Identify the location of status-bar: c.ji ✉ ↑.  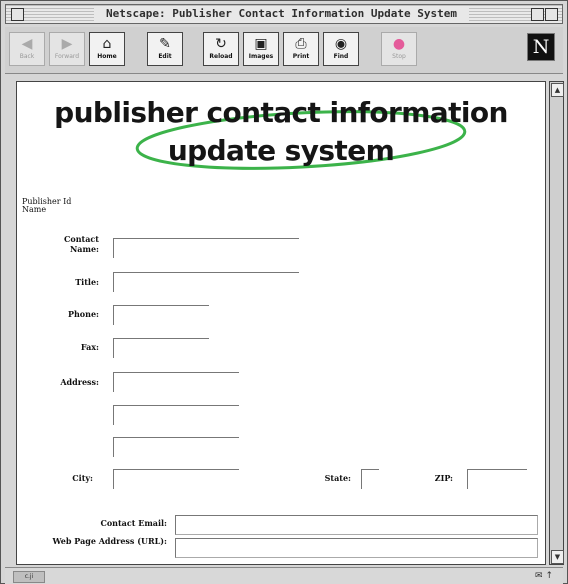
(284, 575).